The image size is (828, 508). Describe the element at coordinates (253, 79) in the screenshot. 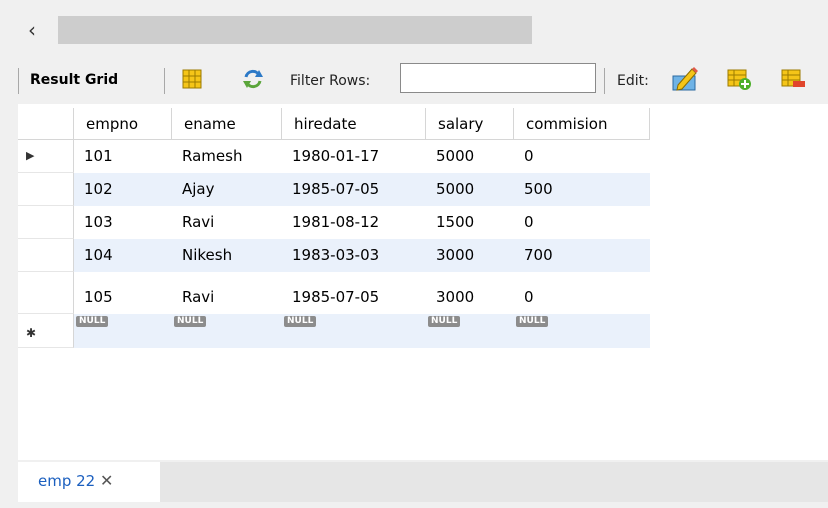

I see `refresh-icon` at that location.